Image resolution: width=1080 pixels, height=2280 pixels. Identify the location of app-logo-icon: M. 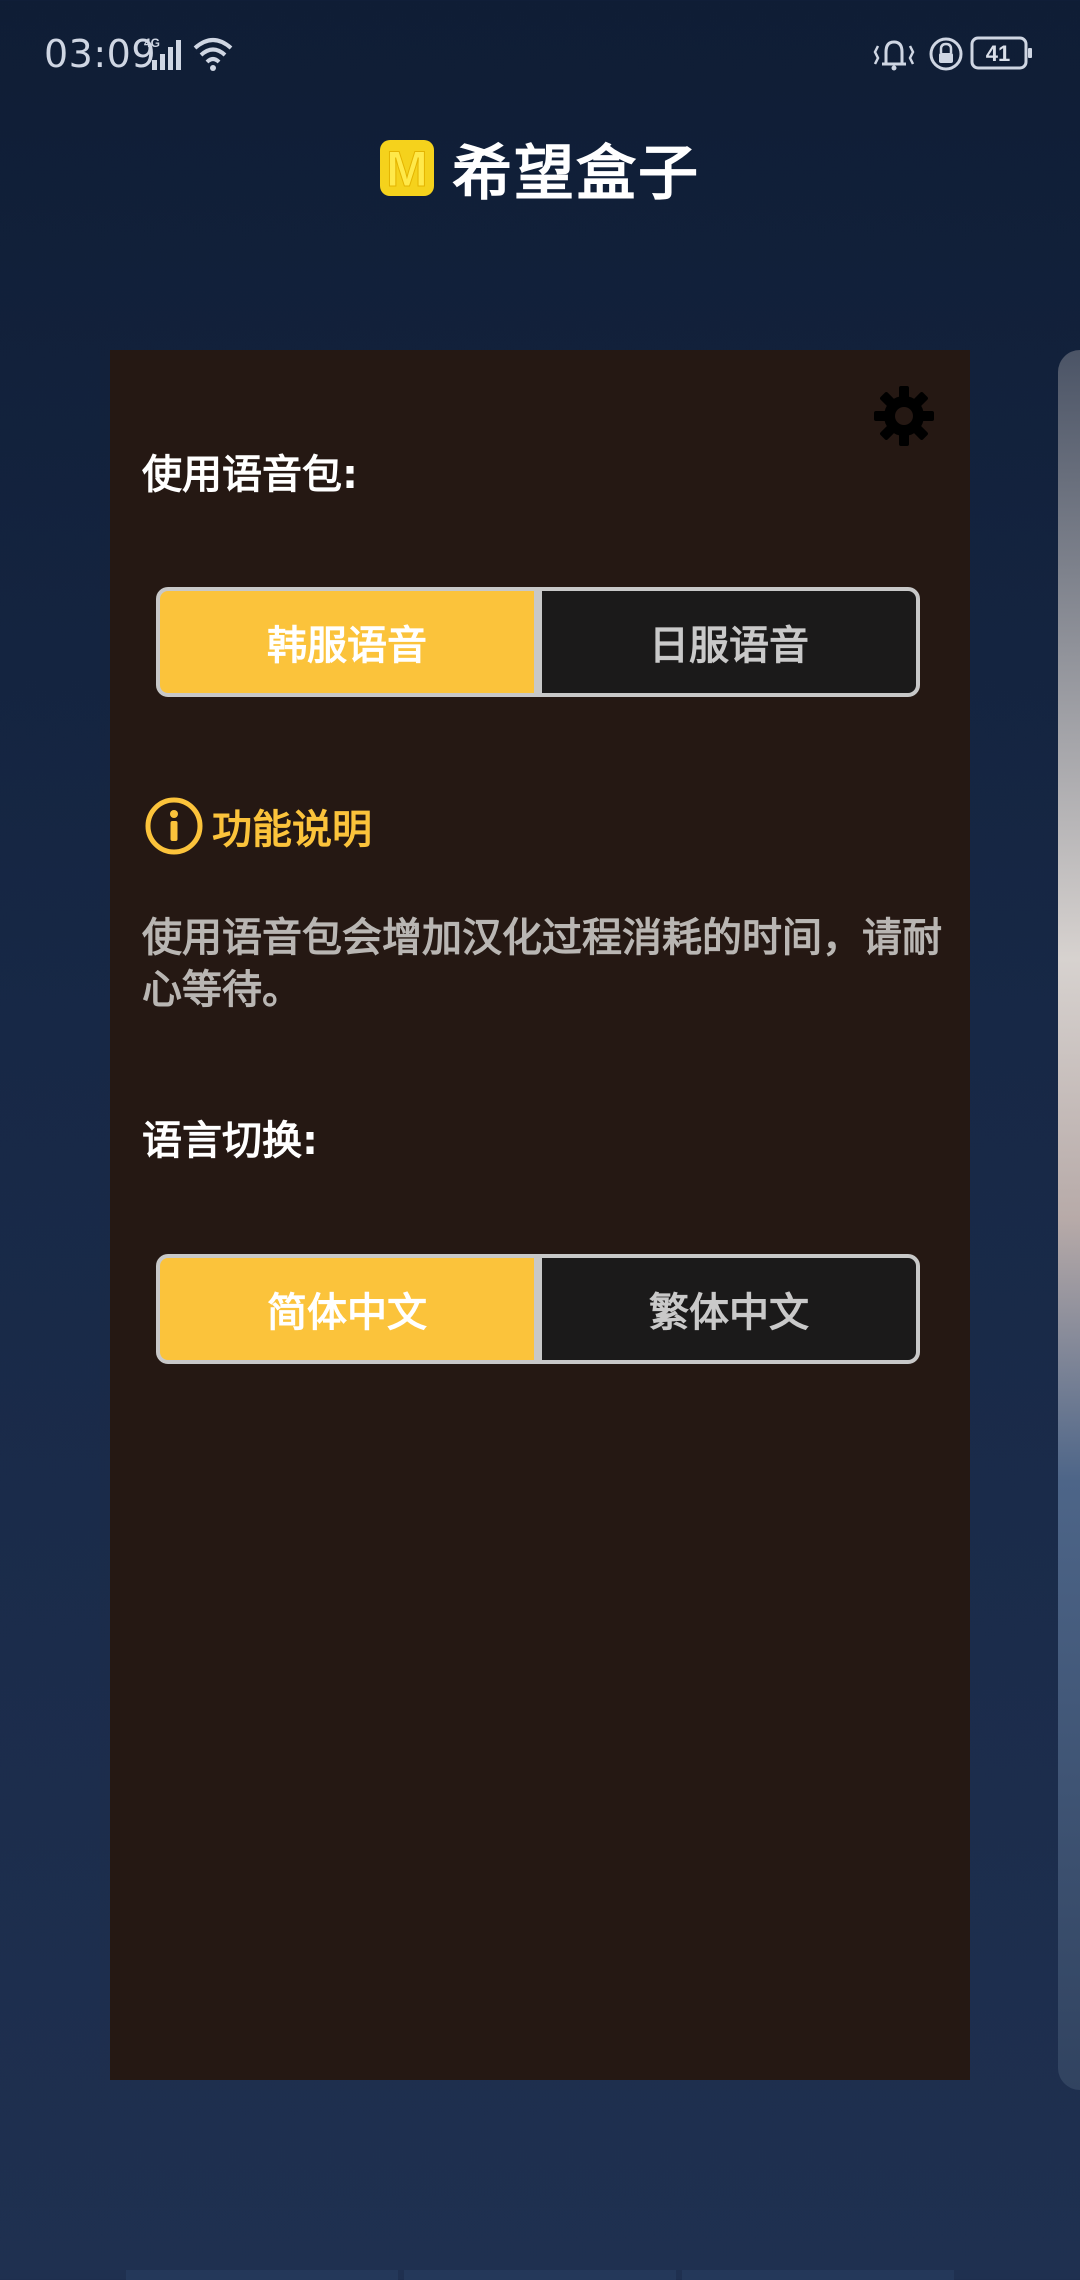
(407, 168).